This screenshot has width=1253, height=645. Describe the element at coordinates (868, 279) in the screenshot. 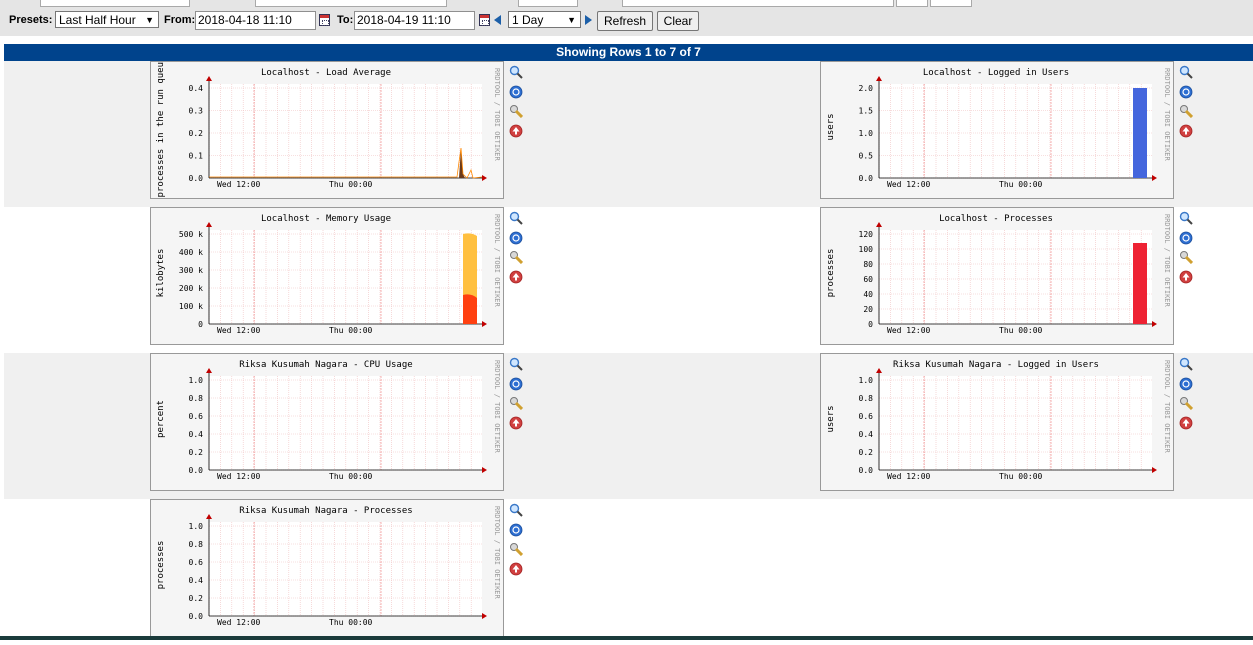

I see `y-tick-label: 60` at that location.